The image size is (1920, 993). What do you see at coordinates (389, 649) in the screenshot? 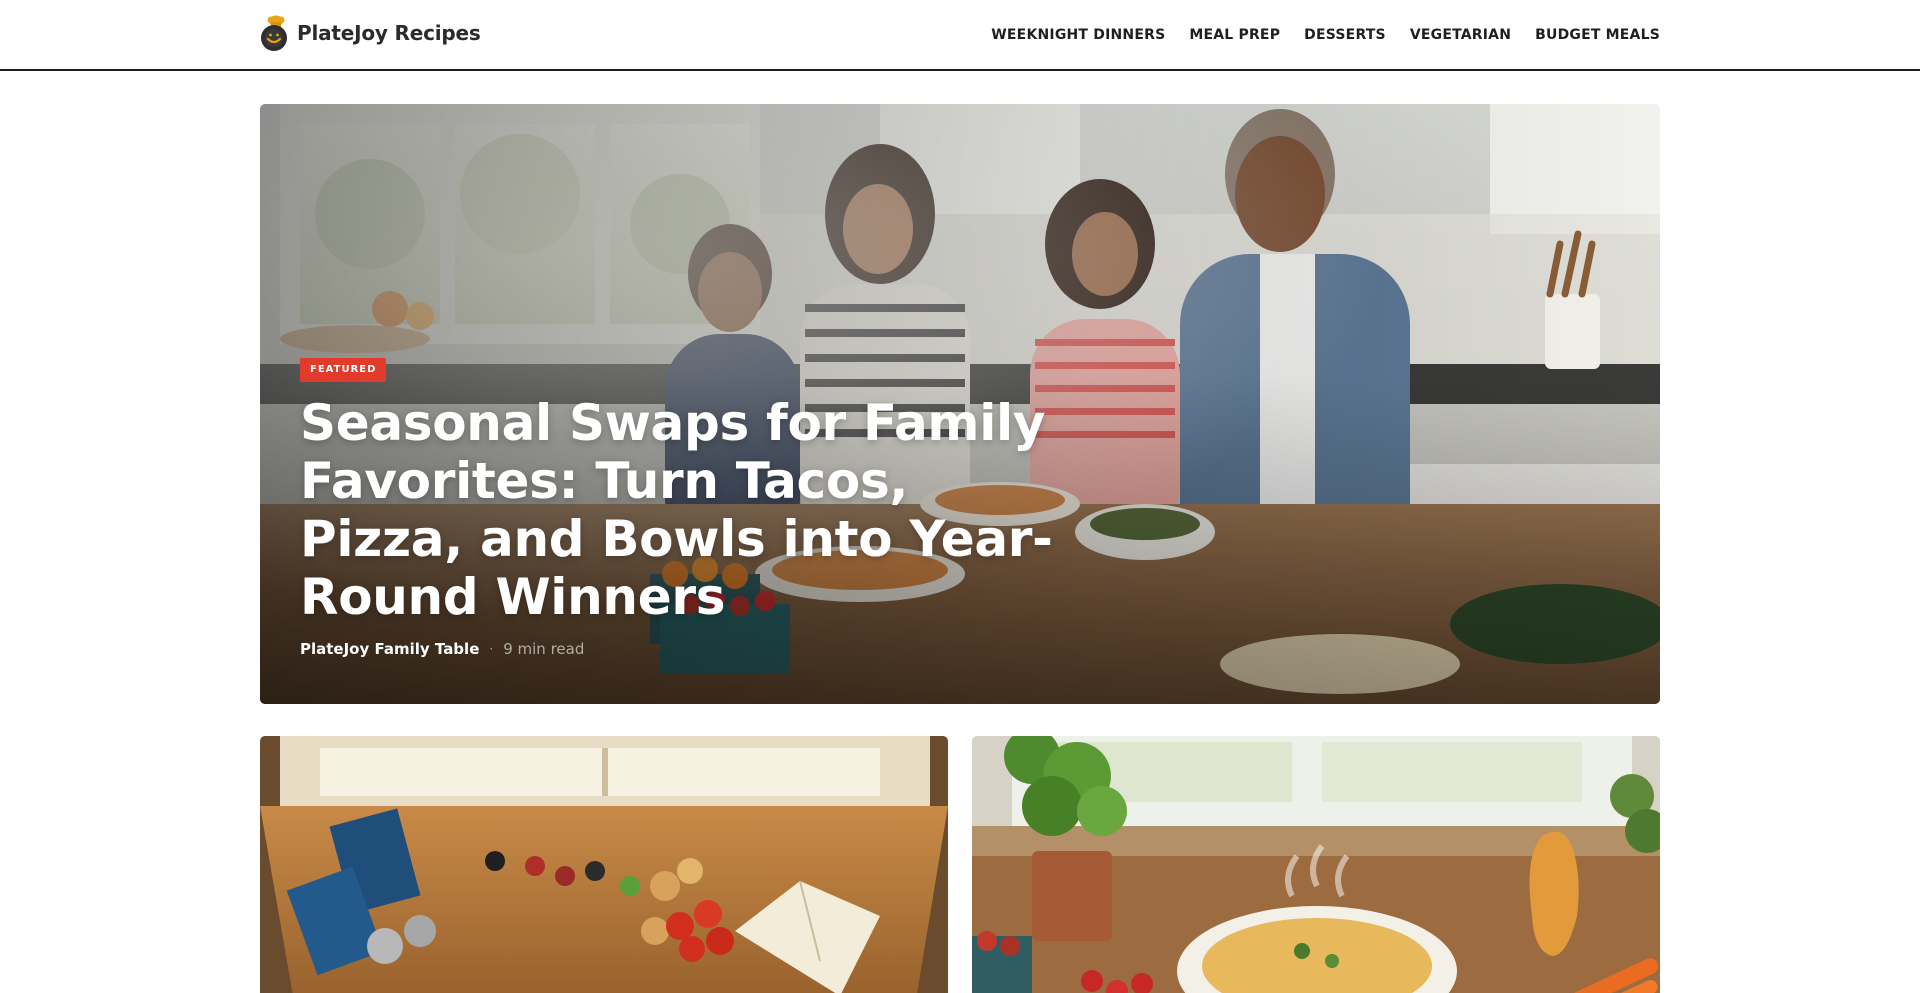
I see `hero-author: PlateJoy Family Table` at bounding box center [389, 649].